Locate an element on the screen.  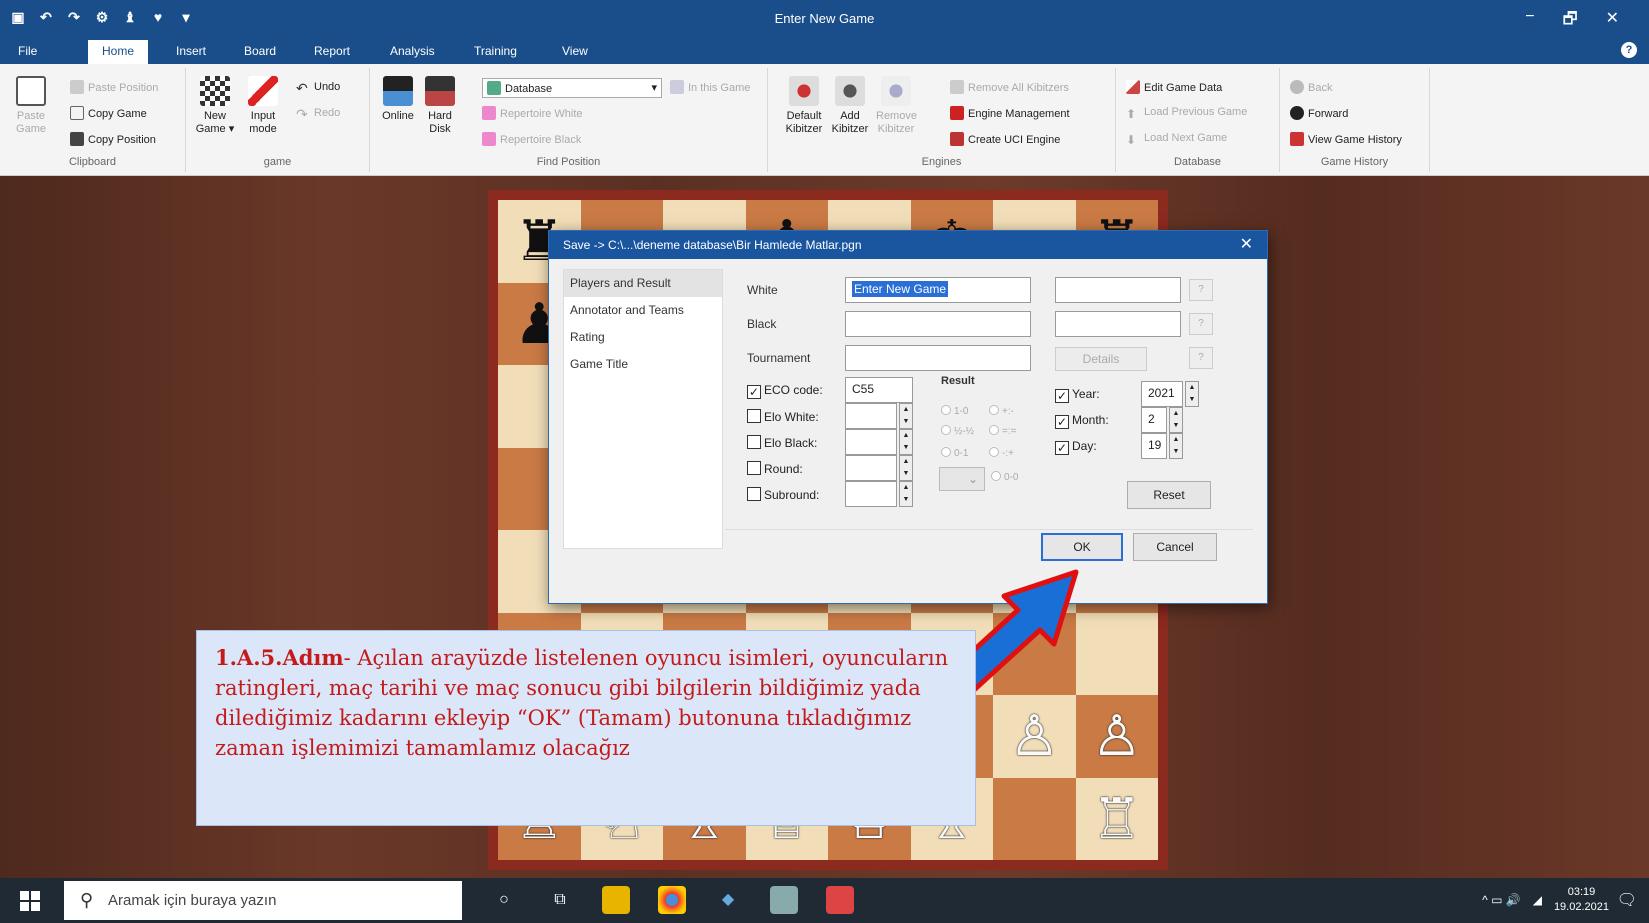
remove-all-kibitzers-button: Remove All Kibitzers is located at coordinates (1009, 87).